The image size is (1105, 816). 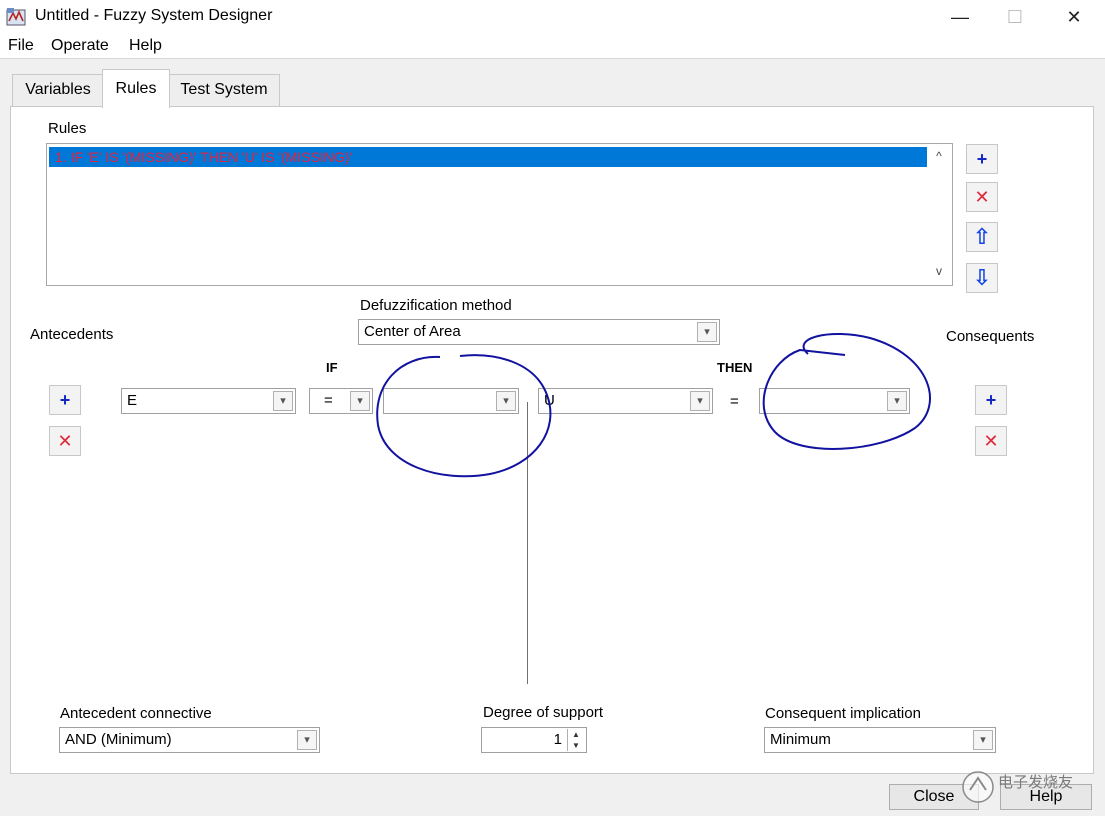 What do you see at coordinates (328, 400) in the screenshot?
I see `antecedent-operator-value: =` at bounding box center [328, 400].